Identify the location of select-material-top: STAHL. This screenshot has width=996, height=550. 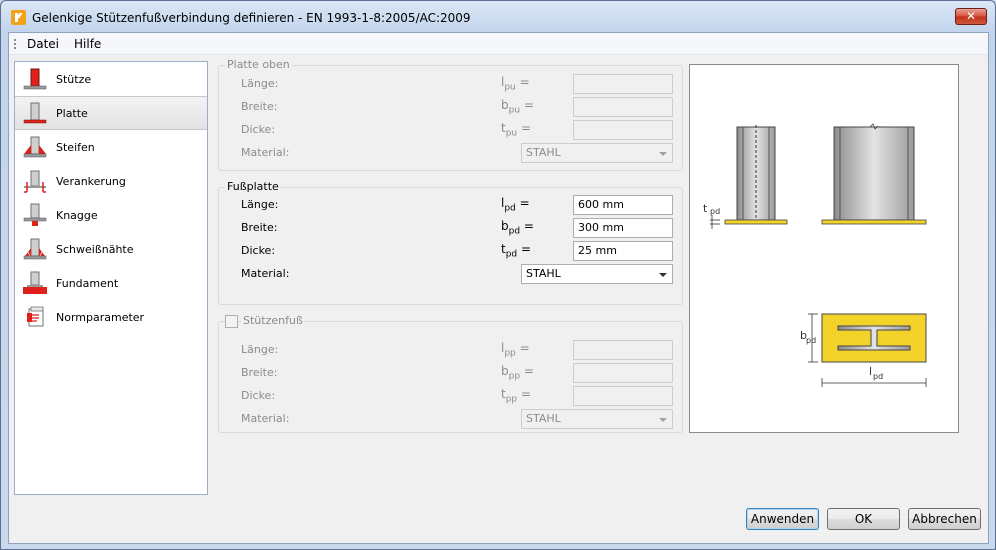
(597, 153).